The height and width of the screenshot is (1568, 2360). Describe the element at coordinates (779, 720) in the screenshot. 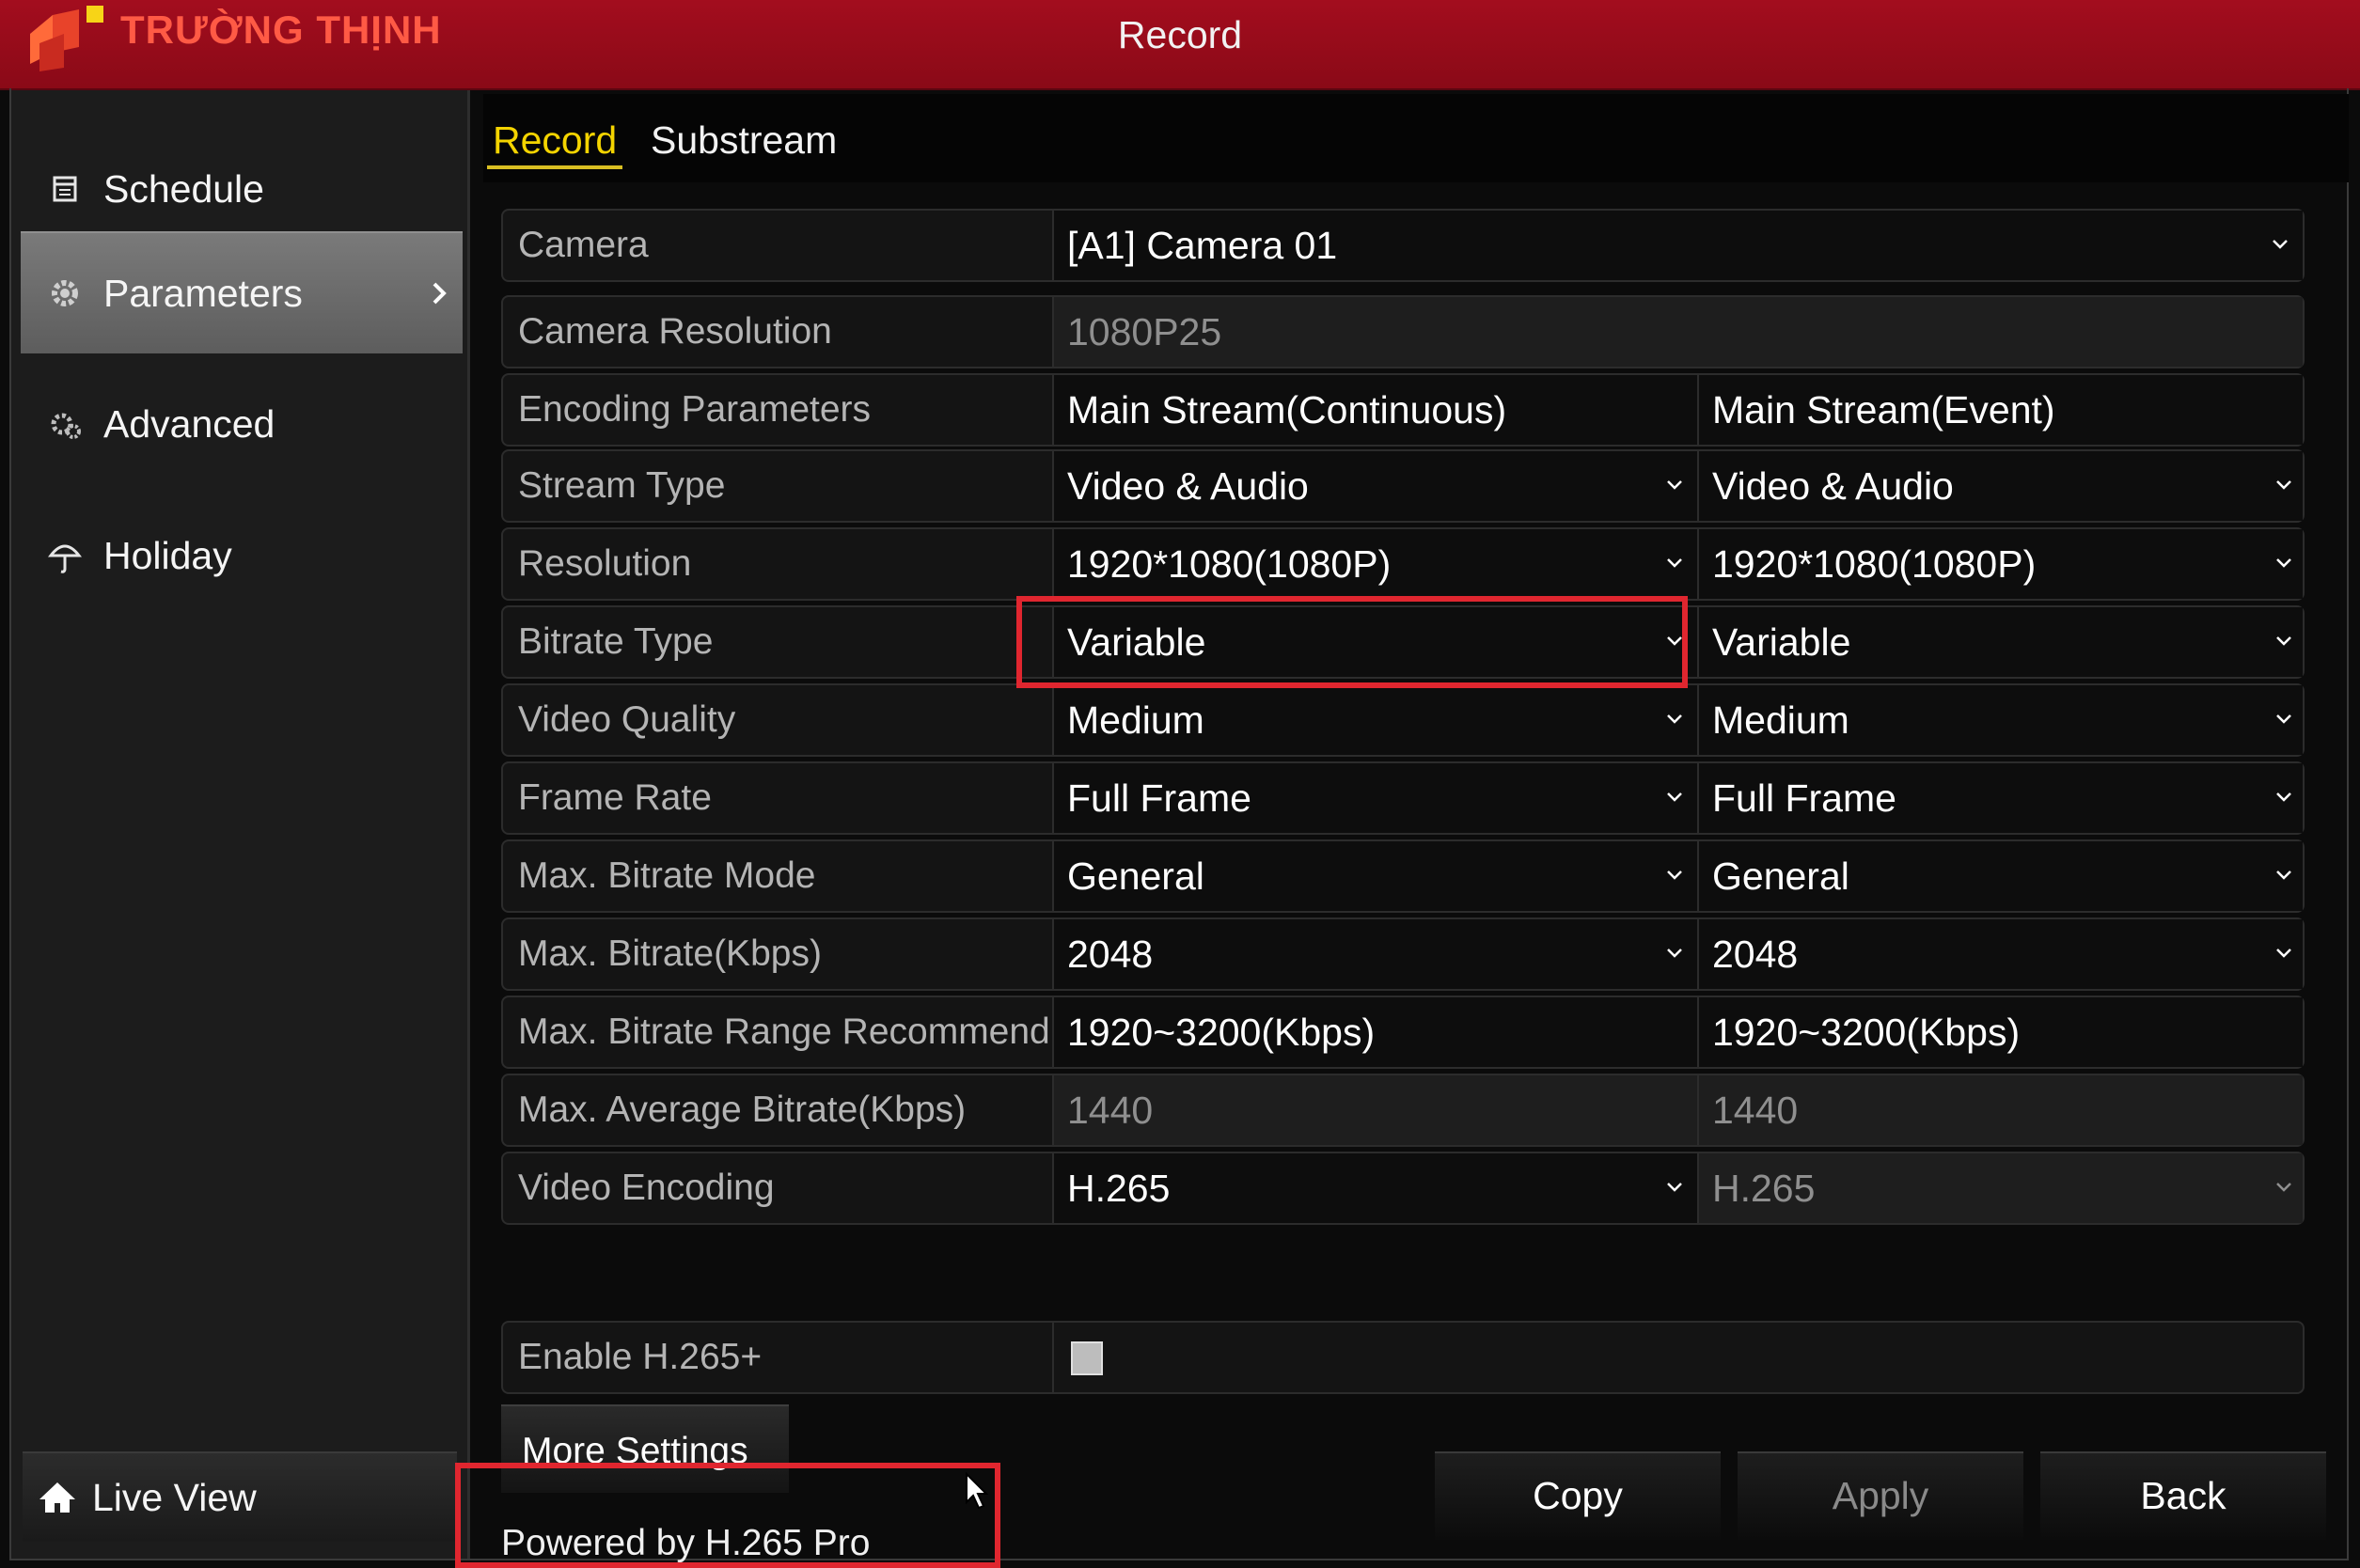

I see `video-quality-label: Video Quality` at that location.